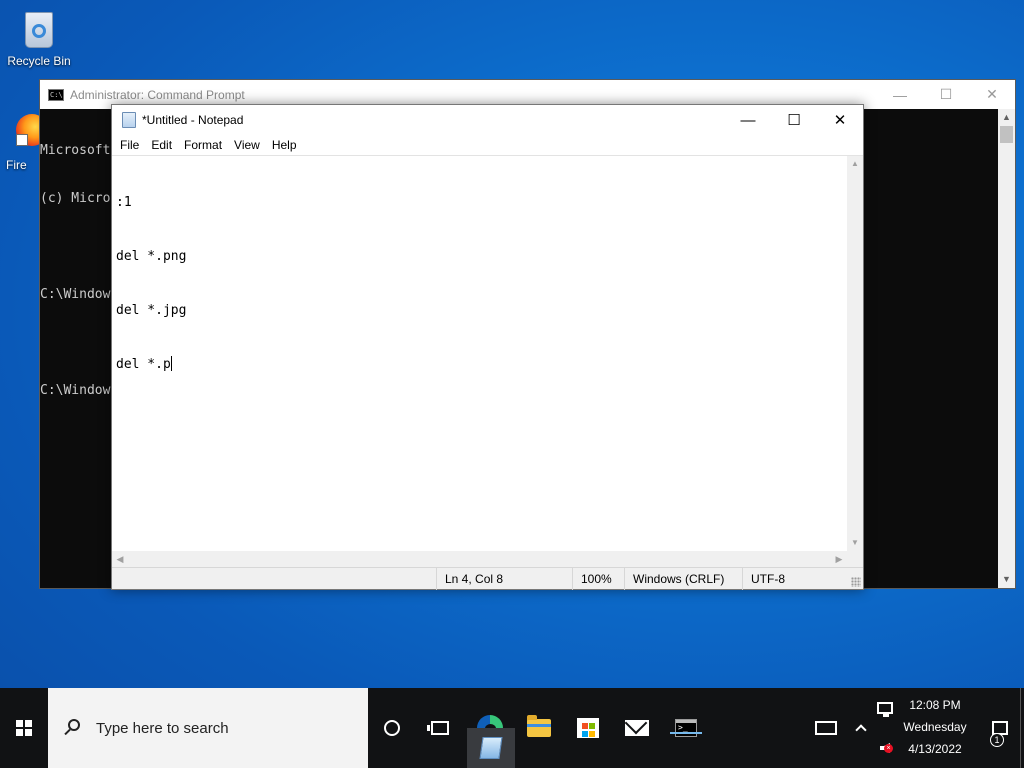 This screenshot has width=1024, height=768. I want to click on cortana-icon, so click(392, 728).